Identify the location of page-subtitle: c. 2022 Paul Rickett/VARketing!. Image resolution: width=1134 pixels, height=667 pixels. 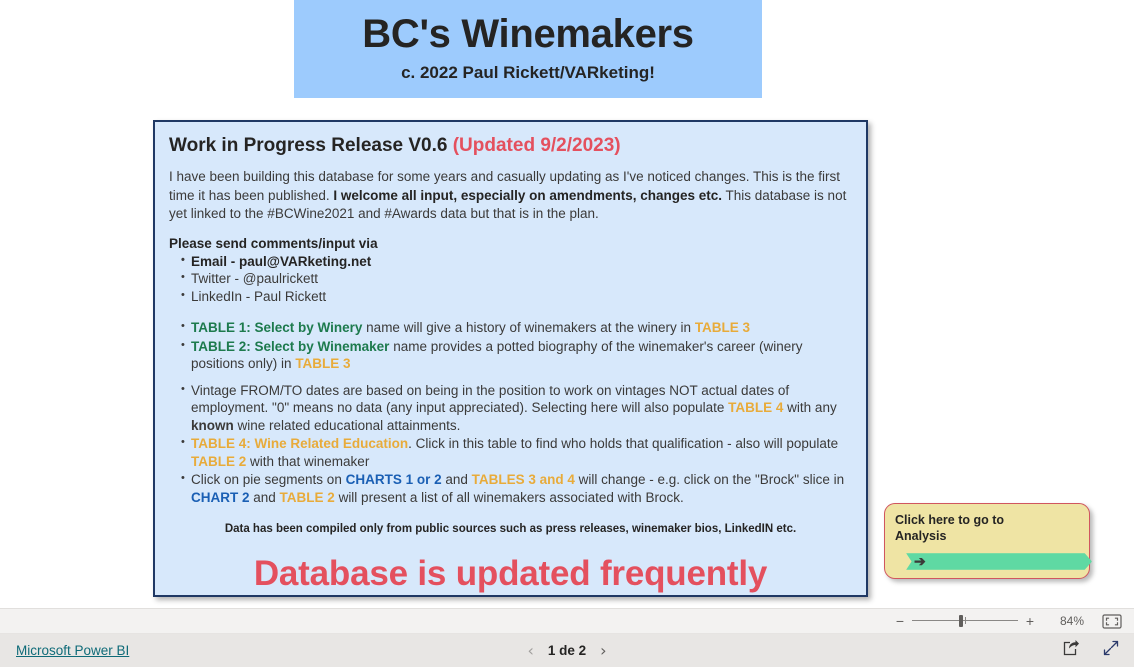
(528, 72).